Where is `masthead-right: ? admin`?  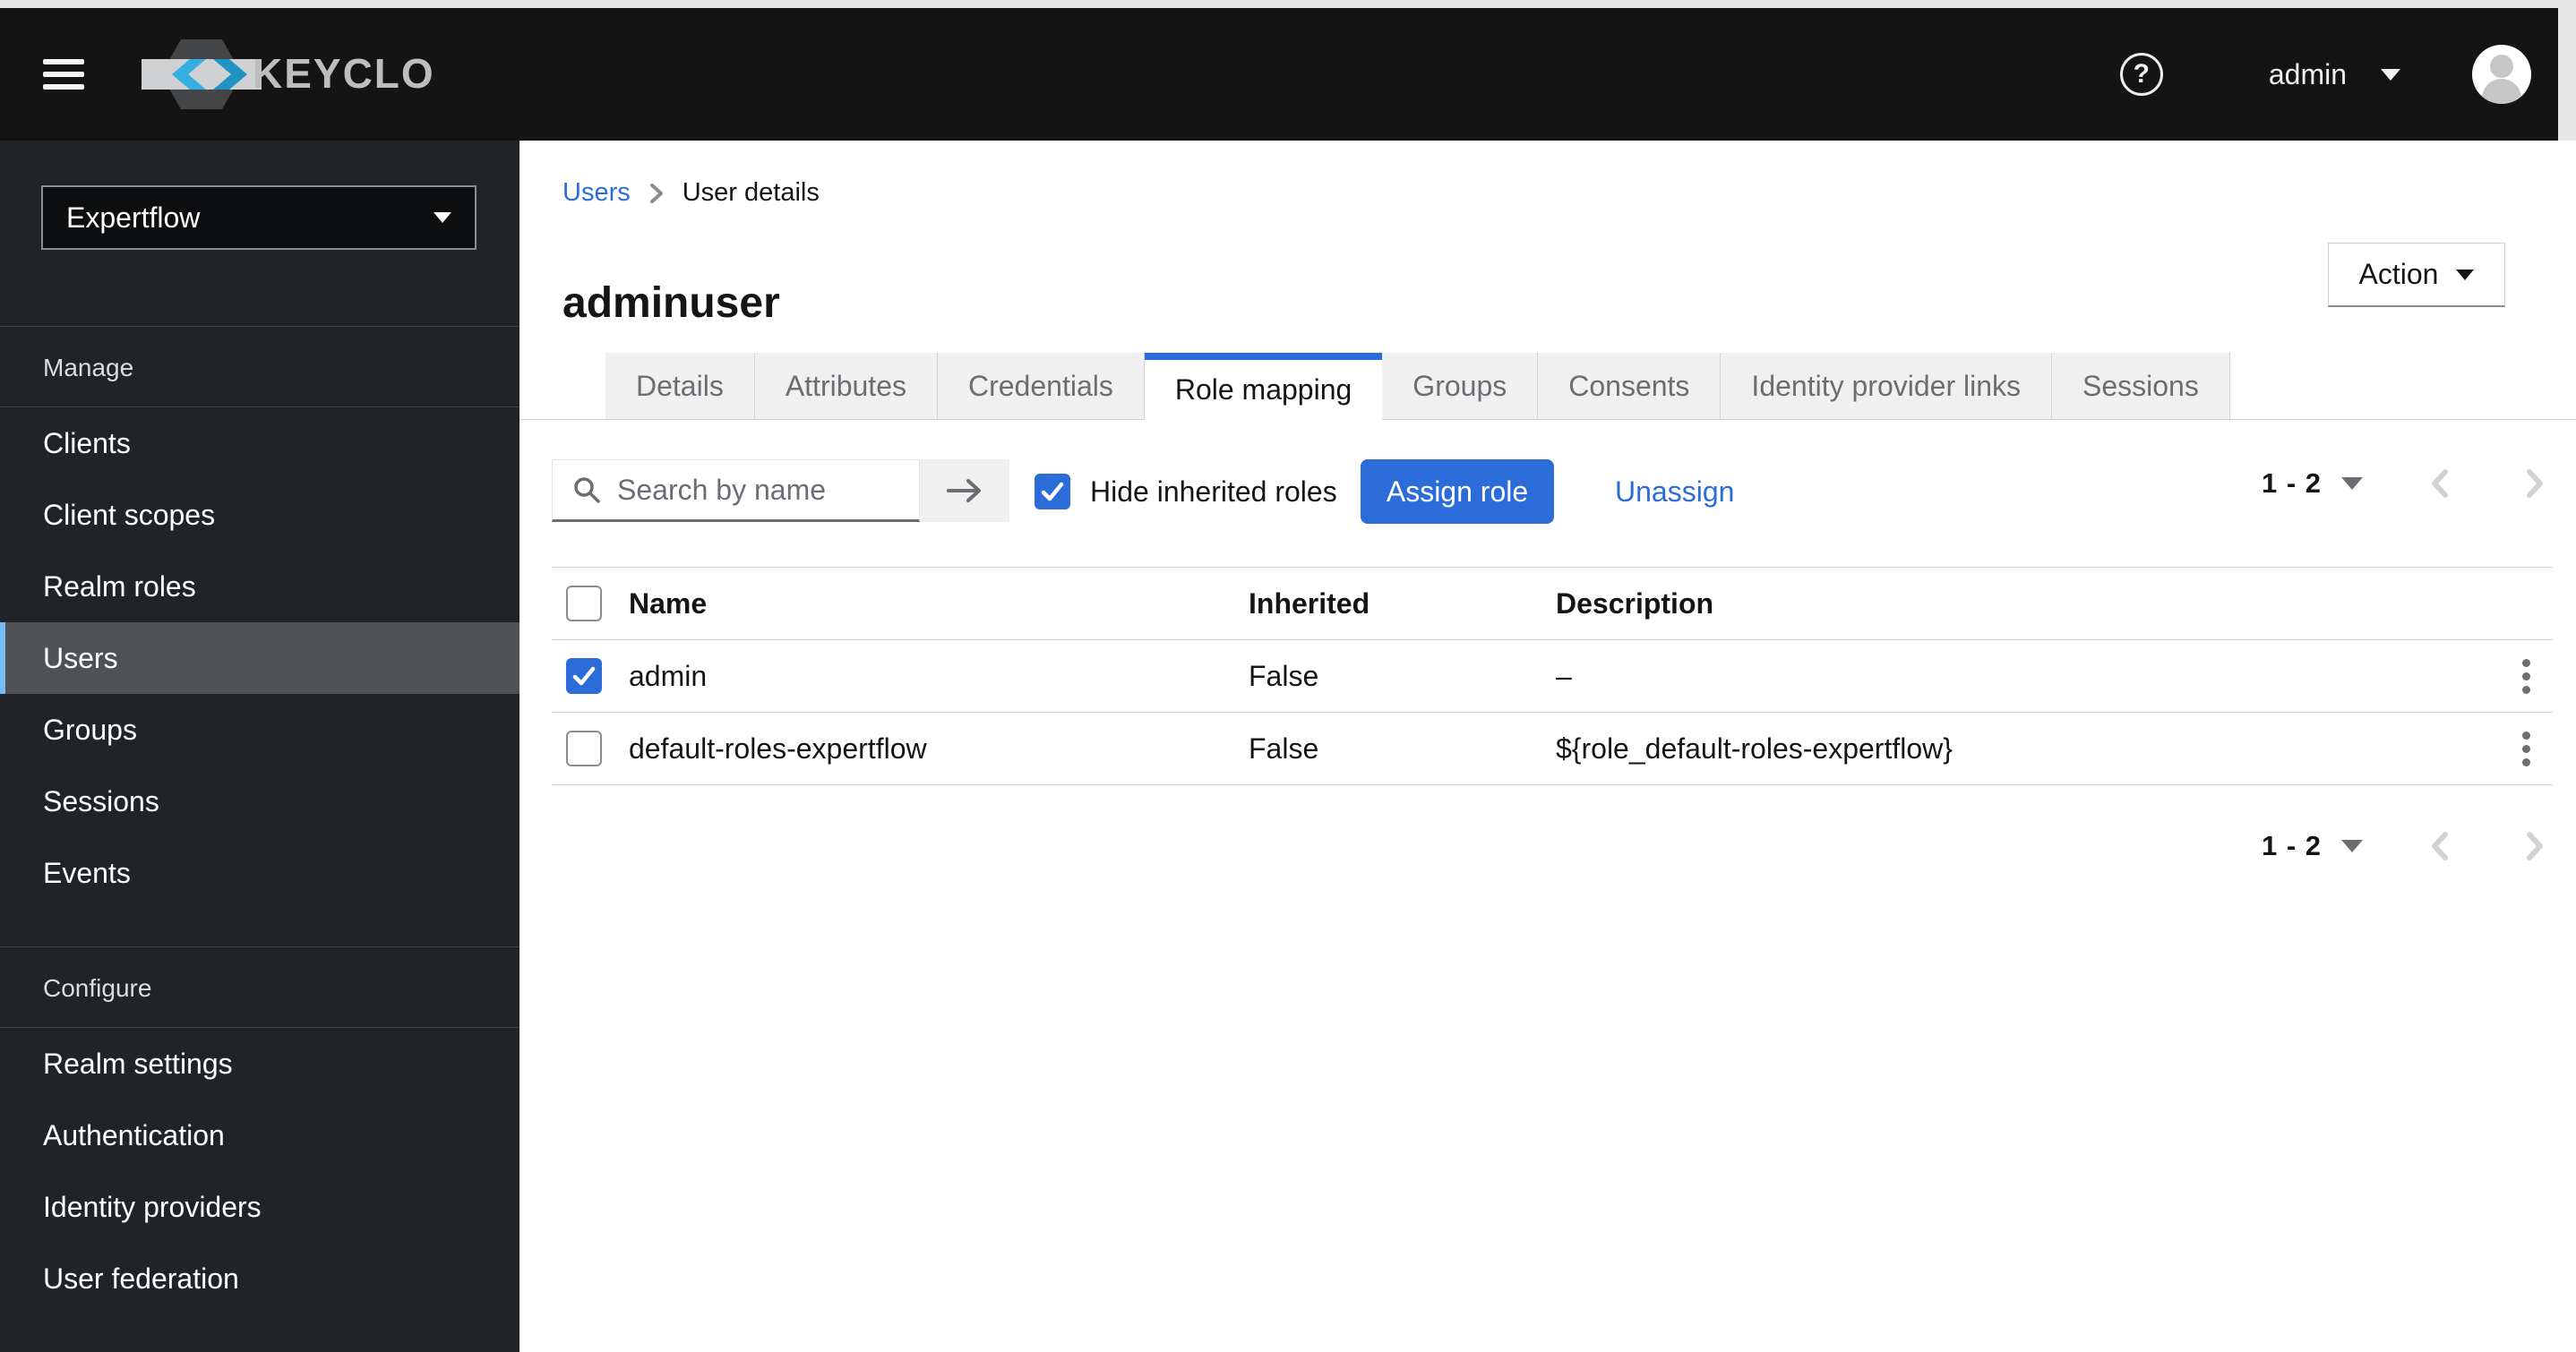 masthead-right: ? admin is located at coordinates (2325, 75).